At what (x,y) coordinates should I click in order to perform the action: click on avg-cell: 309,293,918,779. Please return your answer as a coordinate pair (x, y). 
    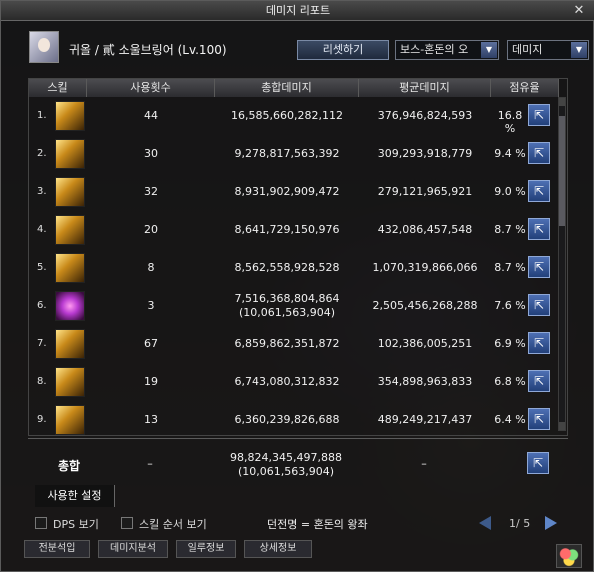
    Looking at the image, I should click on (425, 153).